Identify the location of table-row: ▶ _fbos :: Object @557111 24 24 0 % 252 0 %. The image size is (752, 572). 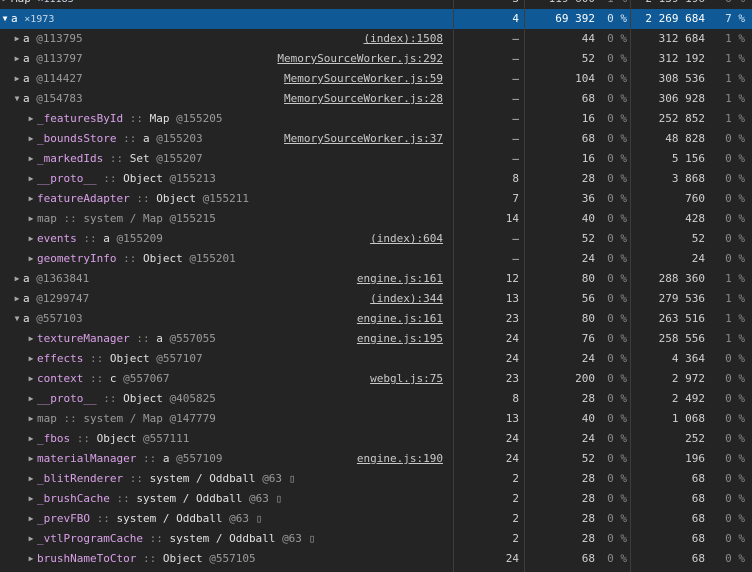
(376, 439).